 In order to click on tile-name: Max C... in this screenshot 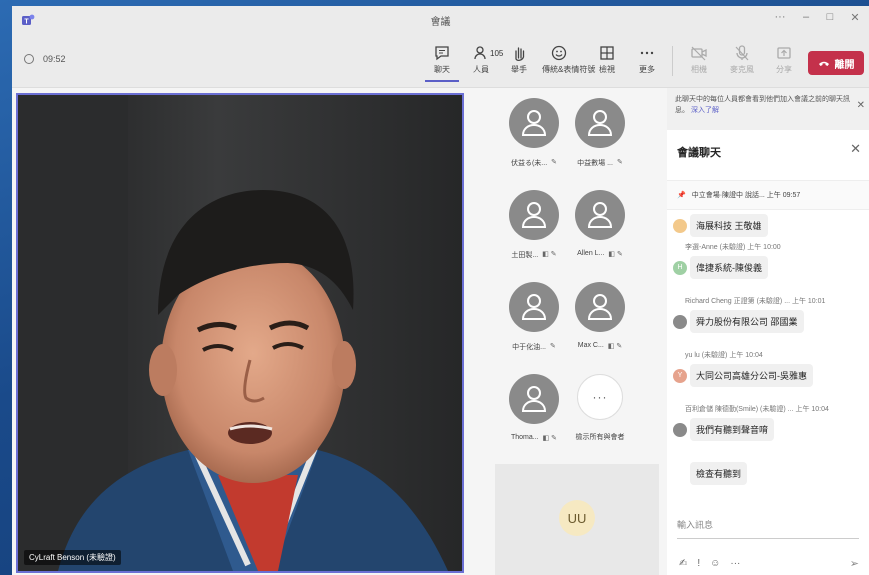, I will do `click(590, 345)`.